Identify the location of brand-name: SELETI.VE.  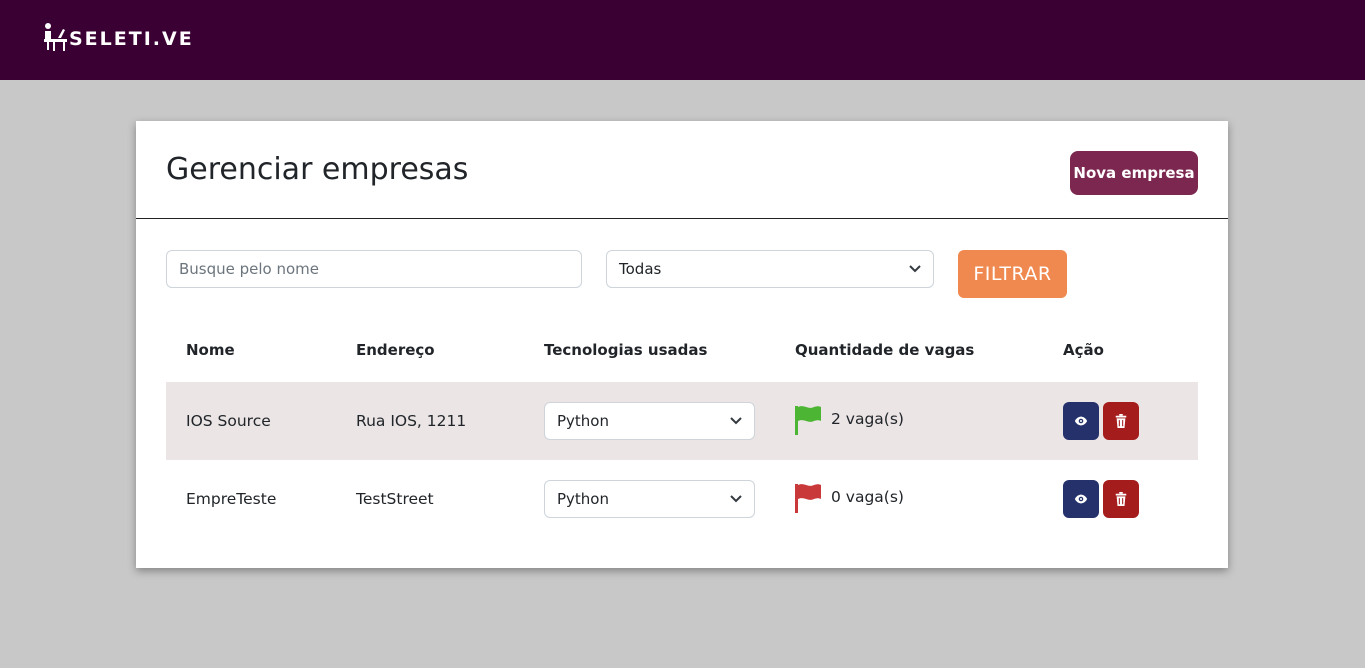
(131, 39).